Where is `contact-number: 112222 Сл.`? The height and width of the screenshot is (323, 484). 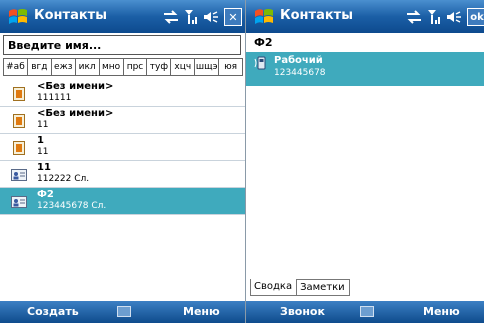
contact-number: 112222 Сл. is located at coordinates (63, 179).